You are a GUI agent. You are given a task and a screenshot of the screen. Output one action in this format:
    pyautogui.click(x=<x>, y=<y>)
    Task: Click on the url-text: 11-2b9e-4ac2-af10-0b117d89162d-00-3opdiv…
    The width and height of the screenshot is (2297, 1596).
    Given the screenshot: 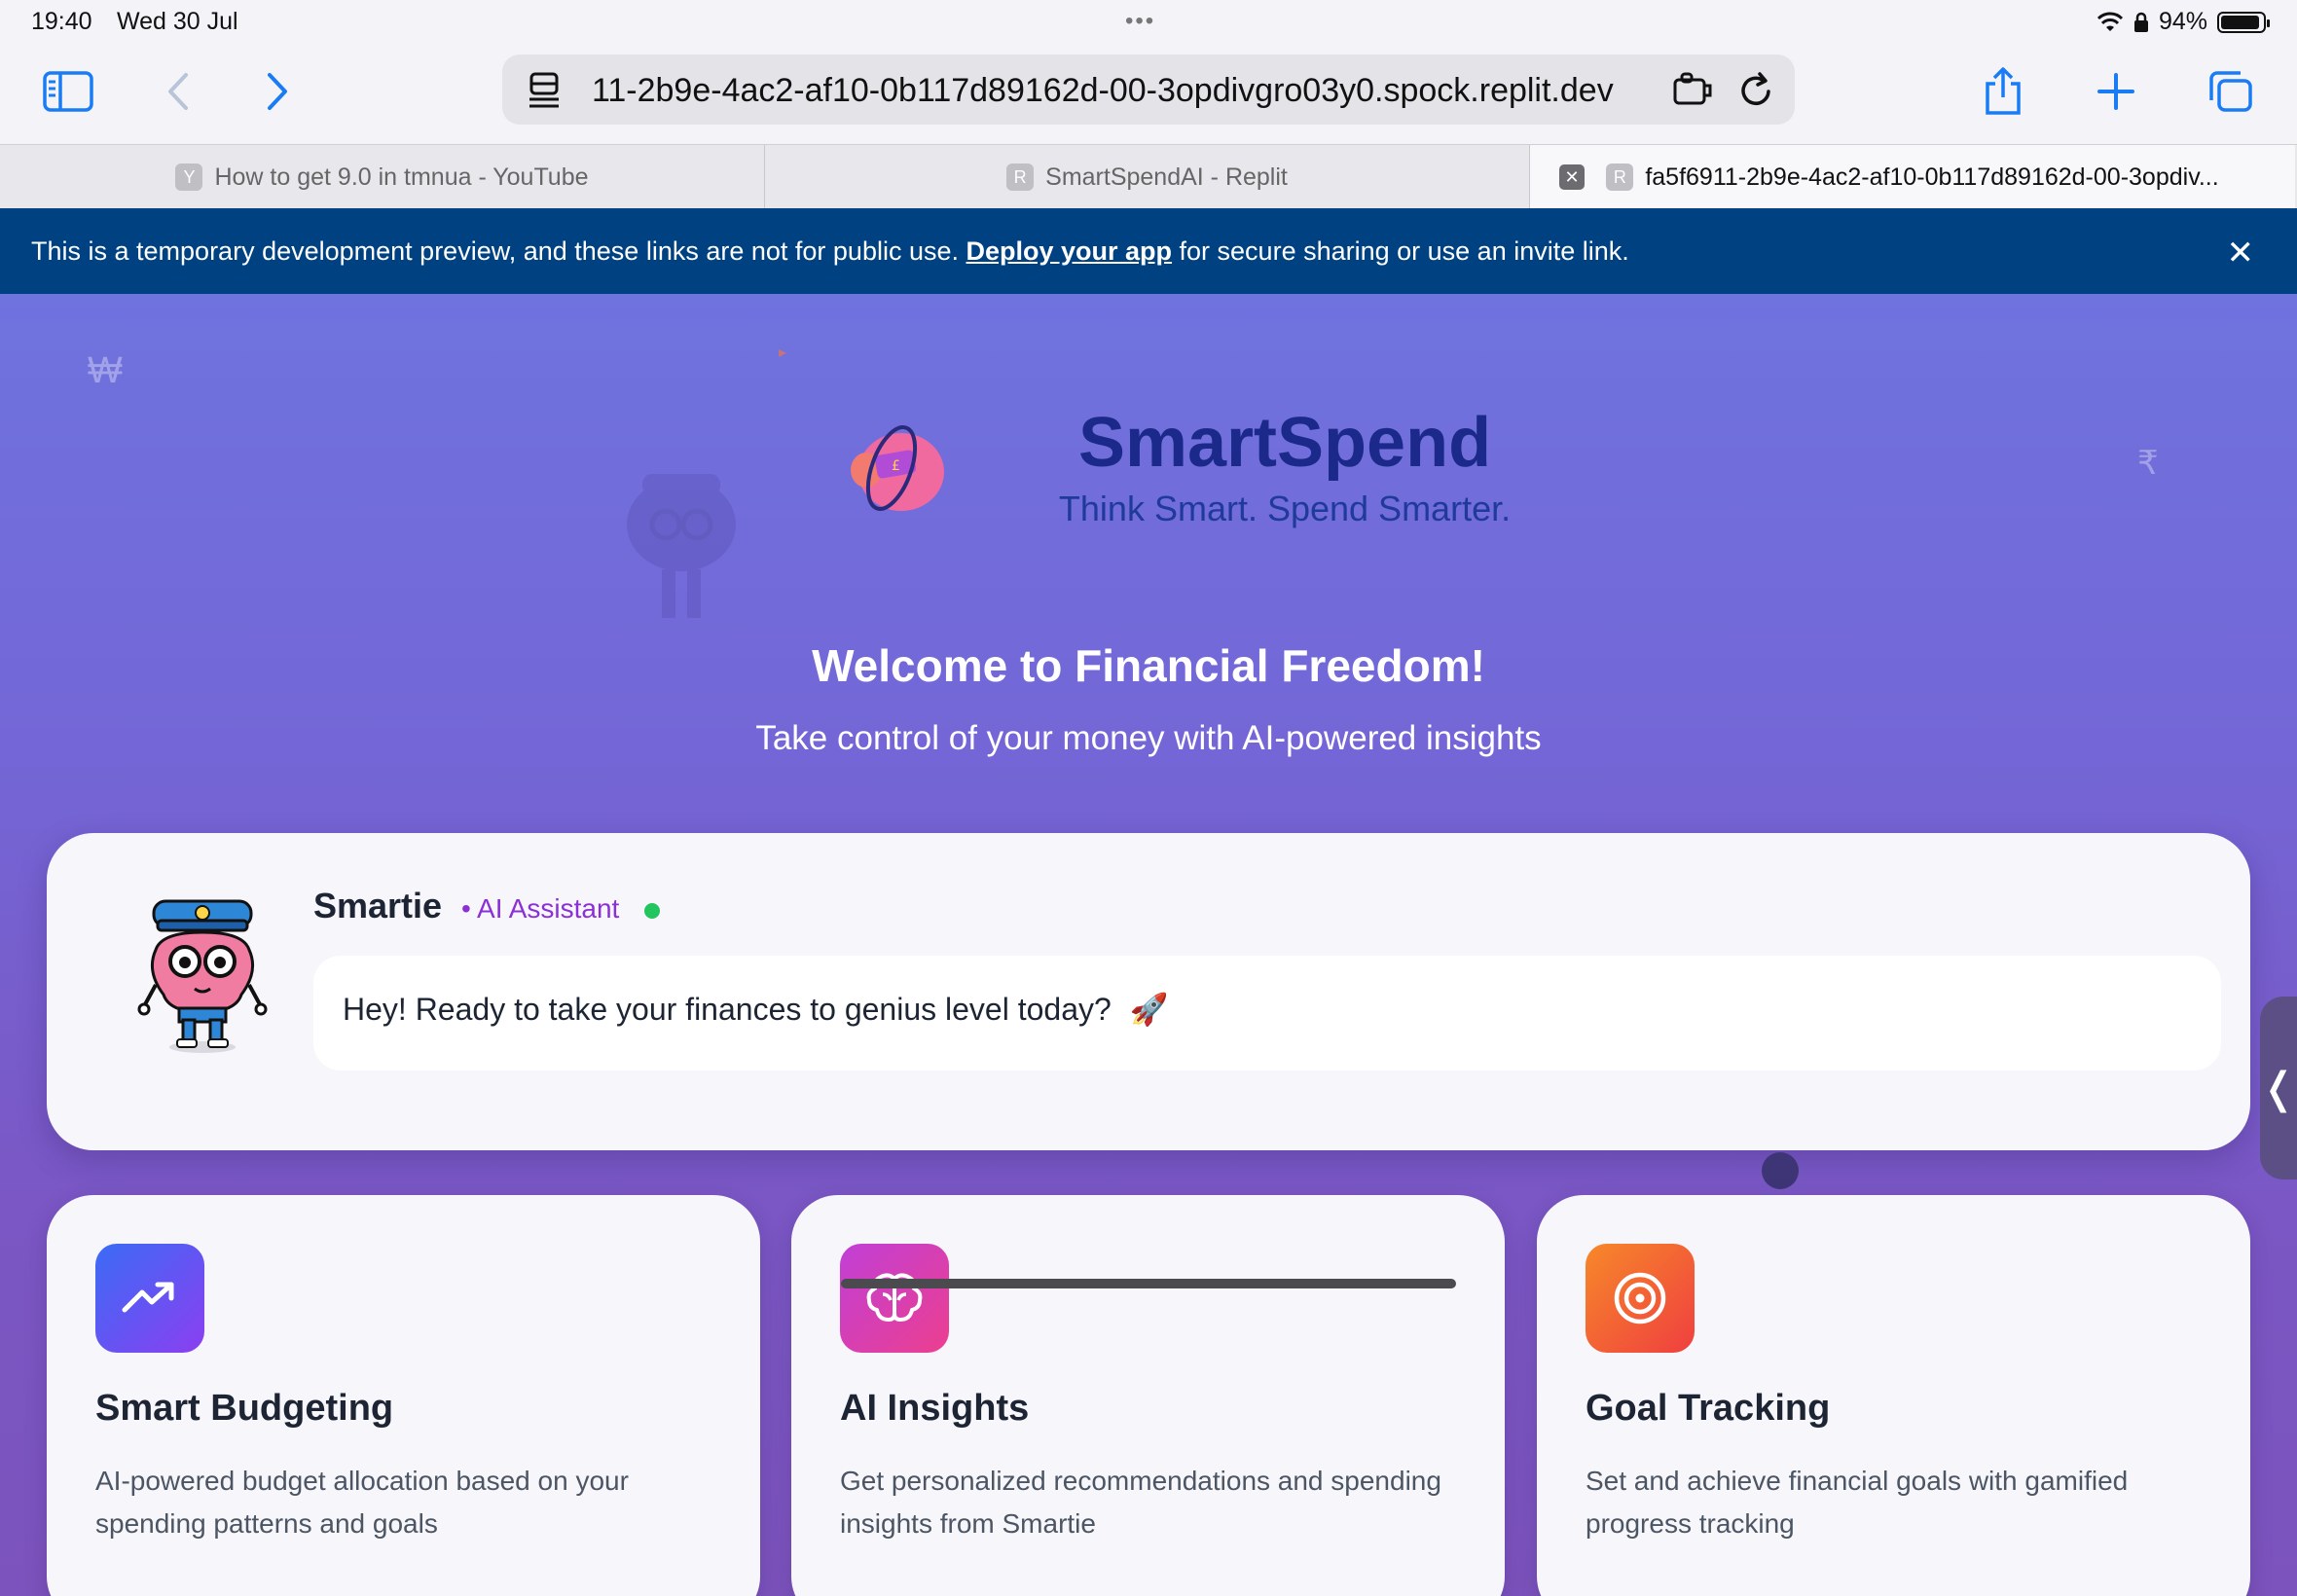 What is the action you would take?
    pyautogui.click(x=1103, y=90)
    